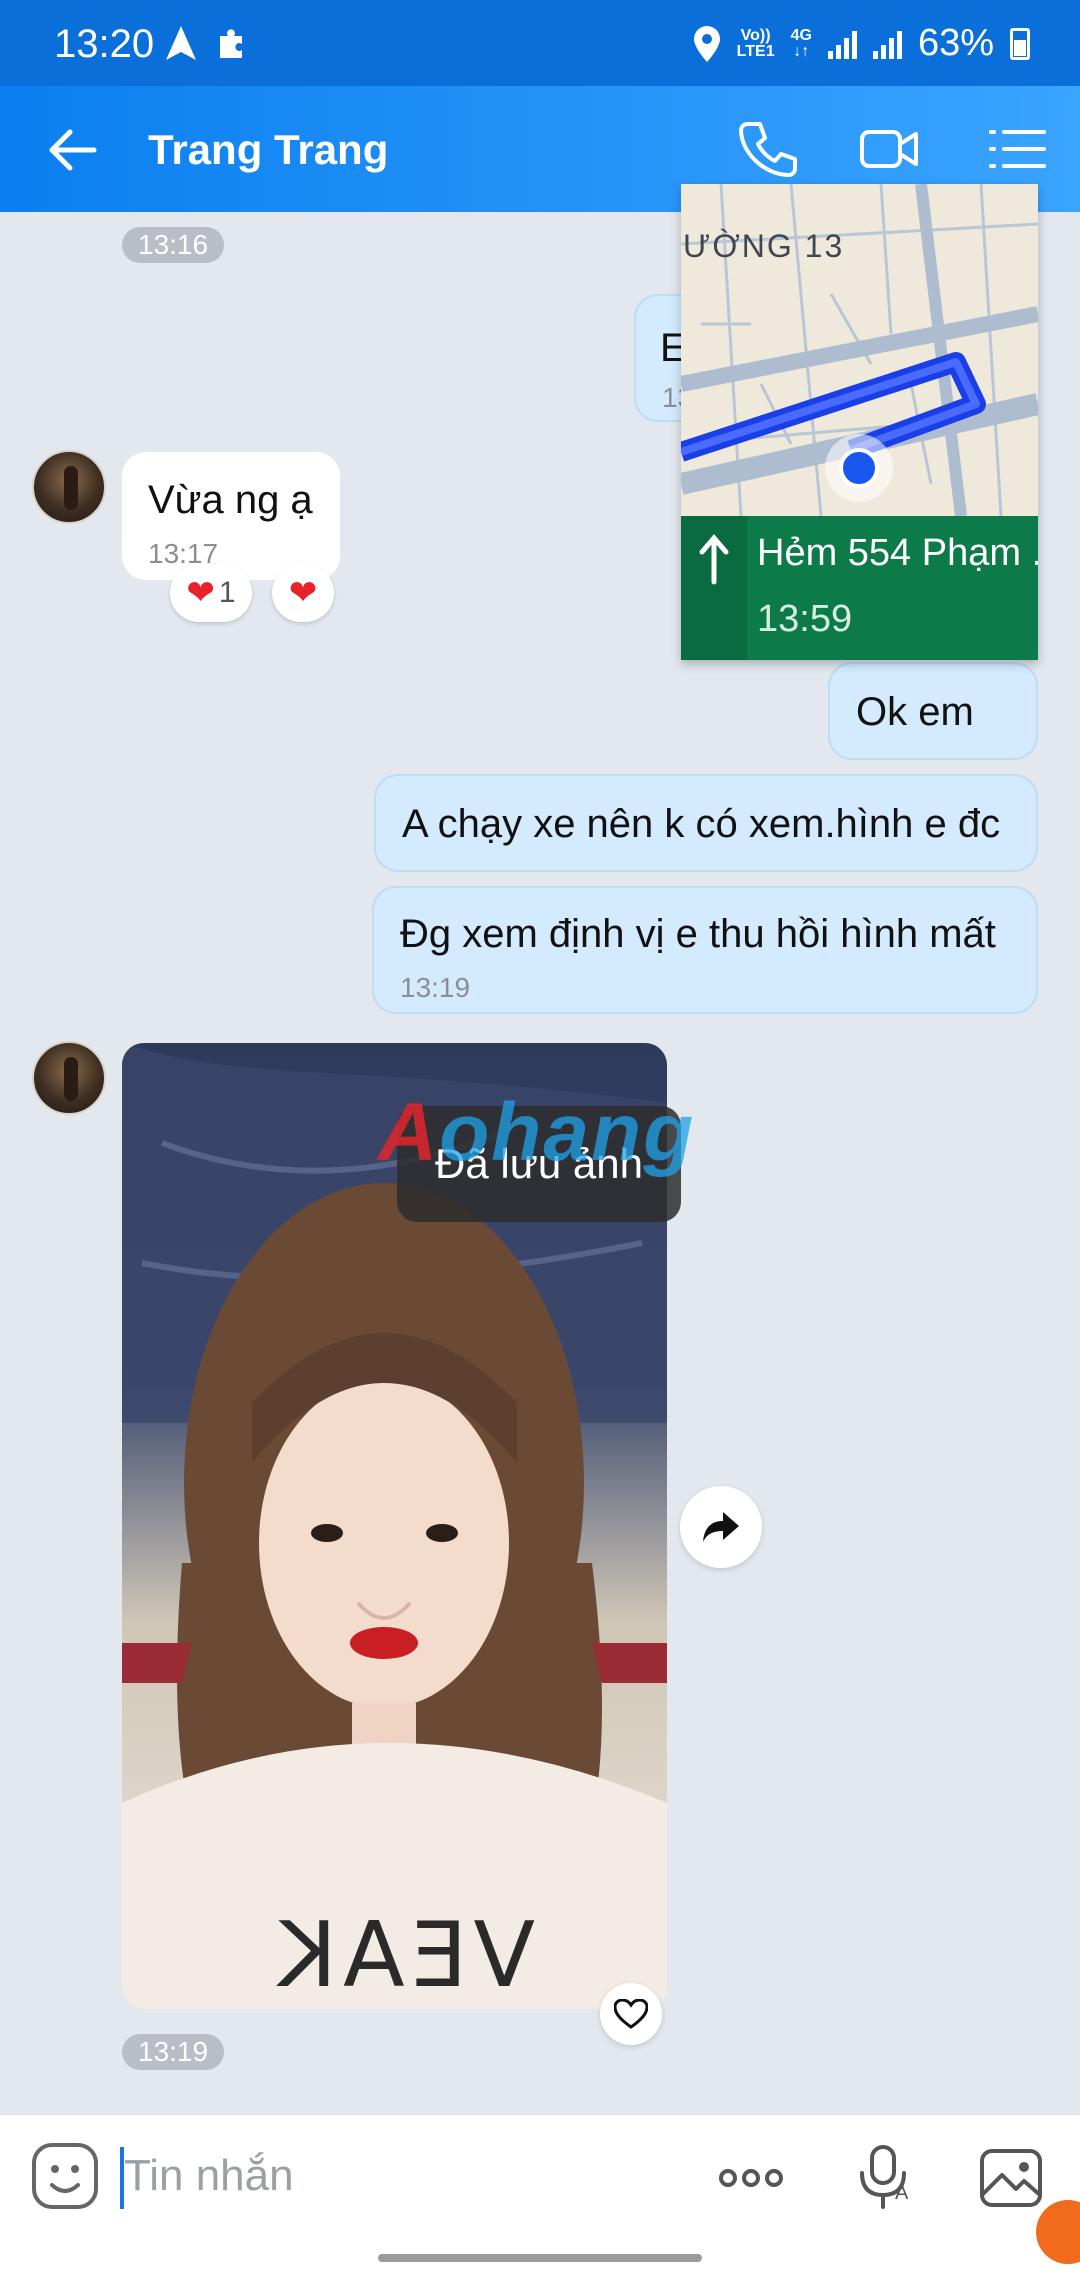 The width and height of the screenshot is (1080, 2280). Describe the element at coordinates (72, 150) in the screenshot. I see `back-arrow-icon` at that location.